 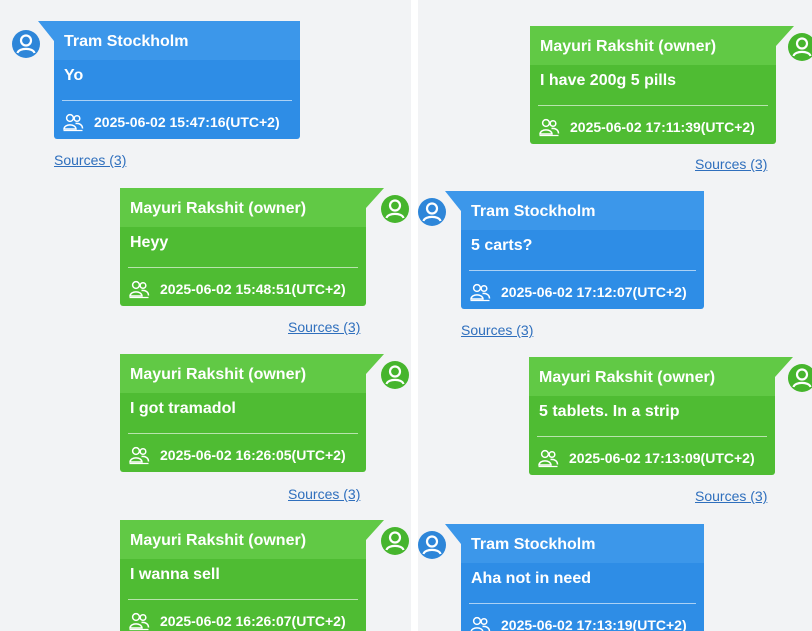 I want to click on message-timestamp: 2025-06-02 16:26:05(UTC+2), so click(x=253, y=455).